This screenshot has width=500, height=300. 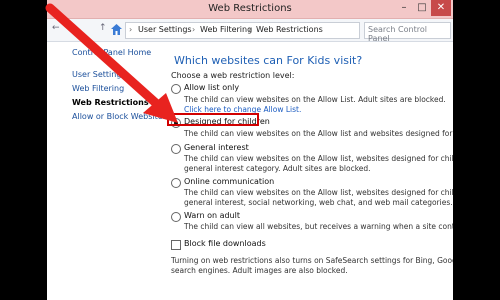 I want to click on option-label: Online communication, so click(x=229, y=181).